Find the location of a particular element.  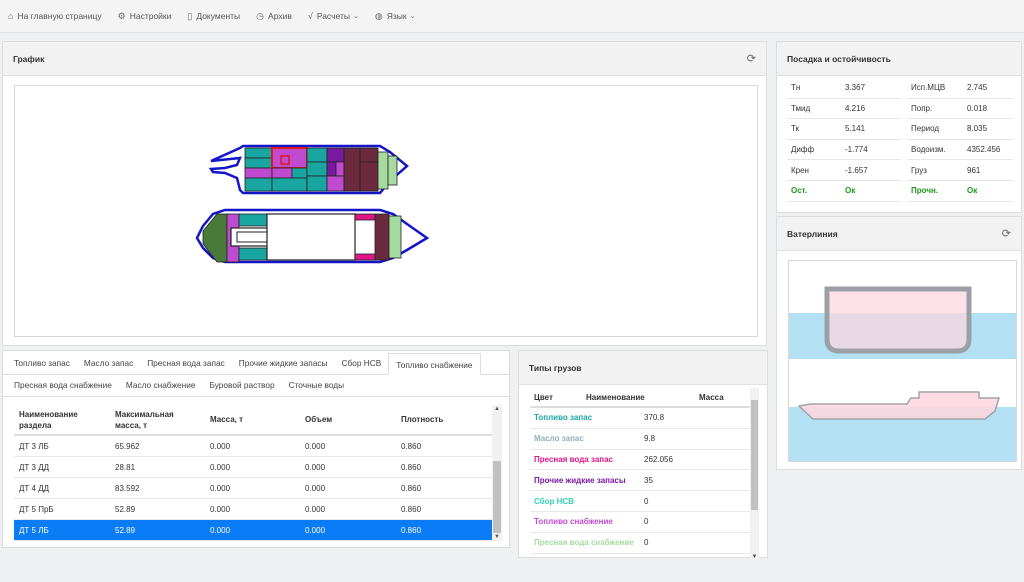

list-item: Топливо снабжение 0 is located at coordinates (644, 522).